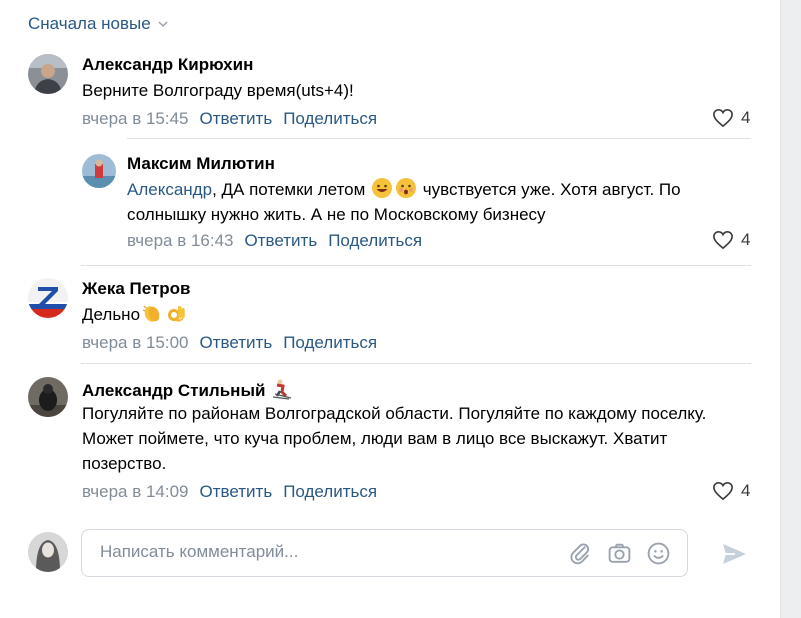  What do you see at coordinates (734, 554) in the screenshot?
I see `send-icon` at bounding box center [734, 554].